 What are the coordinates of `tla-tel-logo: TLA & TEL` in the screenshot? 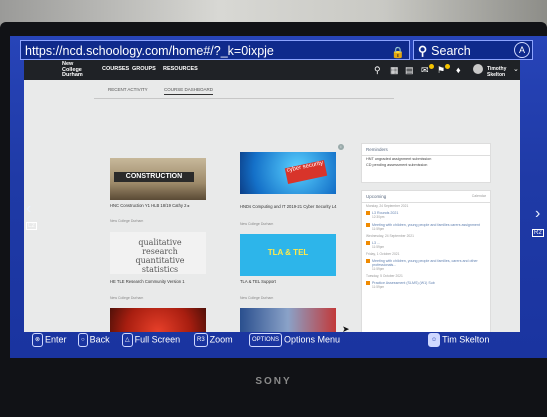 It's located at (288, 252).